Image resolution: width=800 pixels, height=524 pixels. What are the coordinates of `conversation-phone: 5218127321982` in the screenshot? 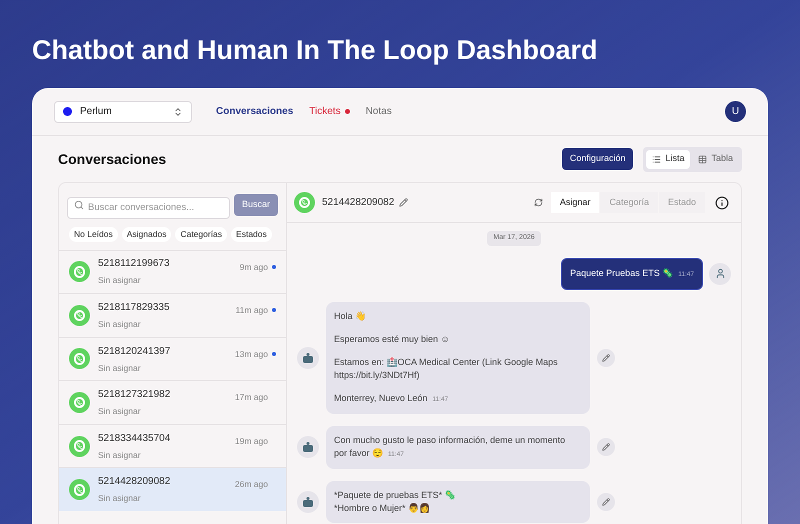 It's located at (135, 395).